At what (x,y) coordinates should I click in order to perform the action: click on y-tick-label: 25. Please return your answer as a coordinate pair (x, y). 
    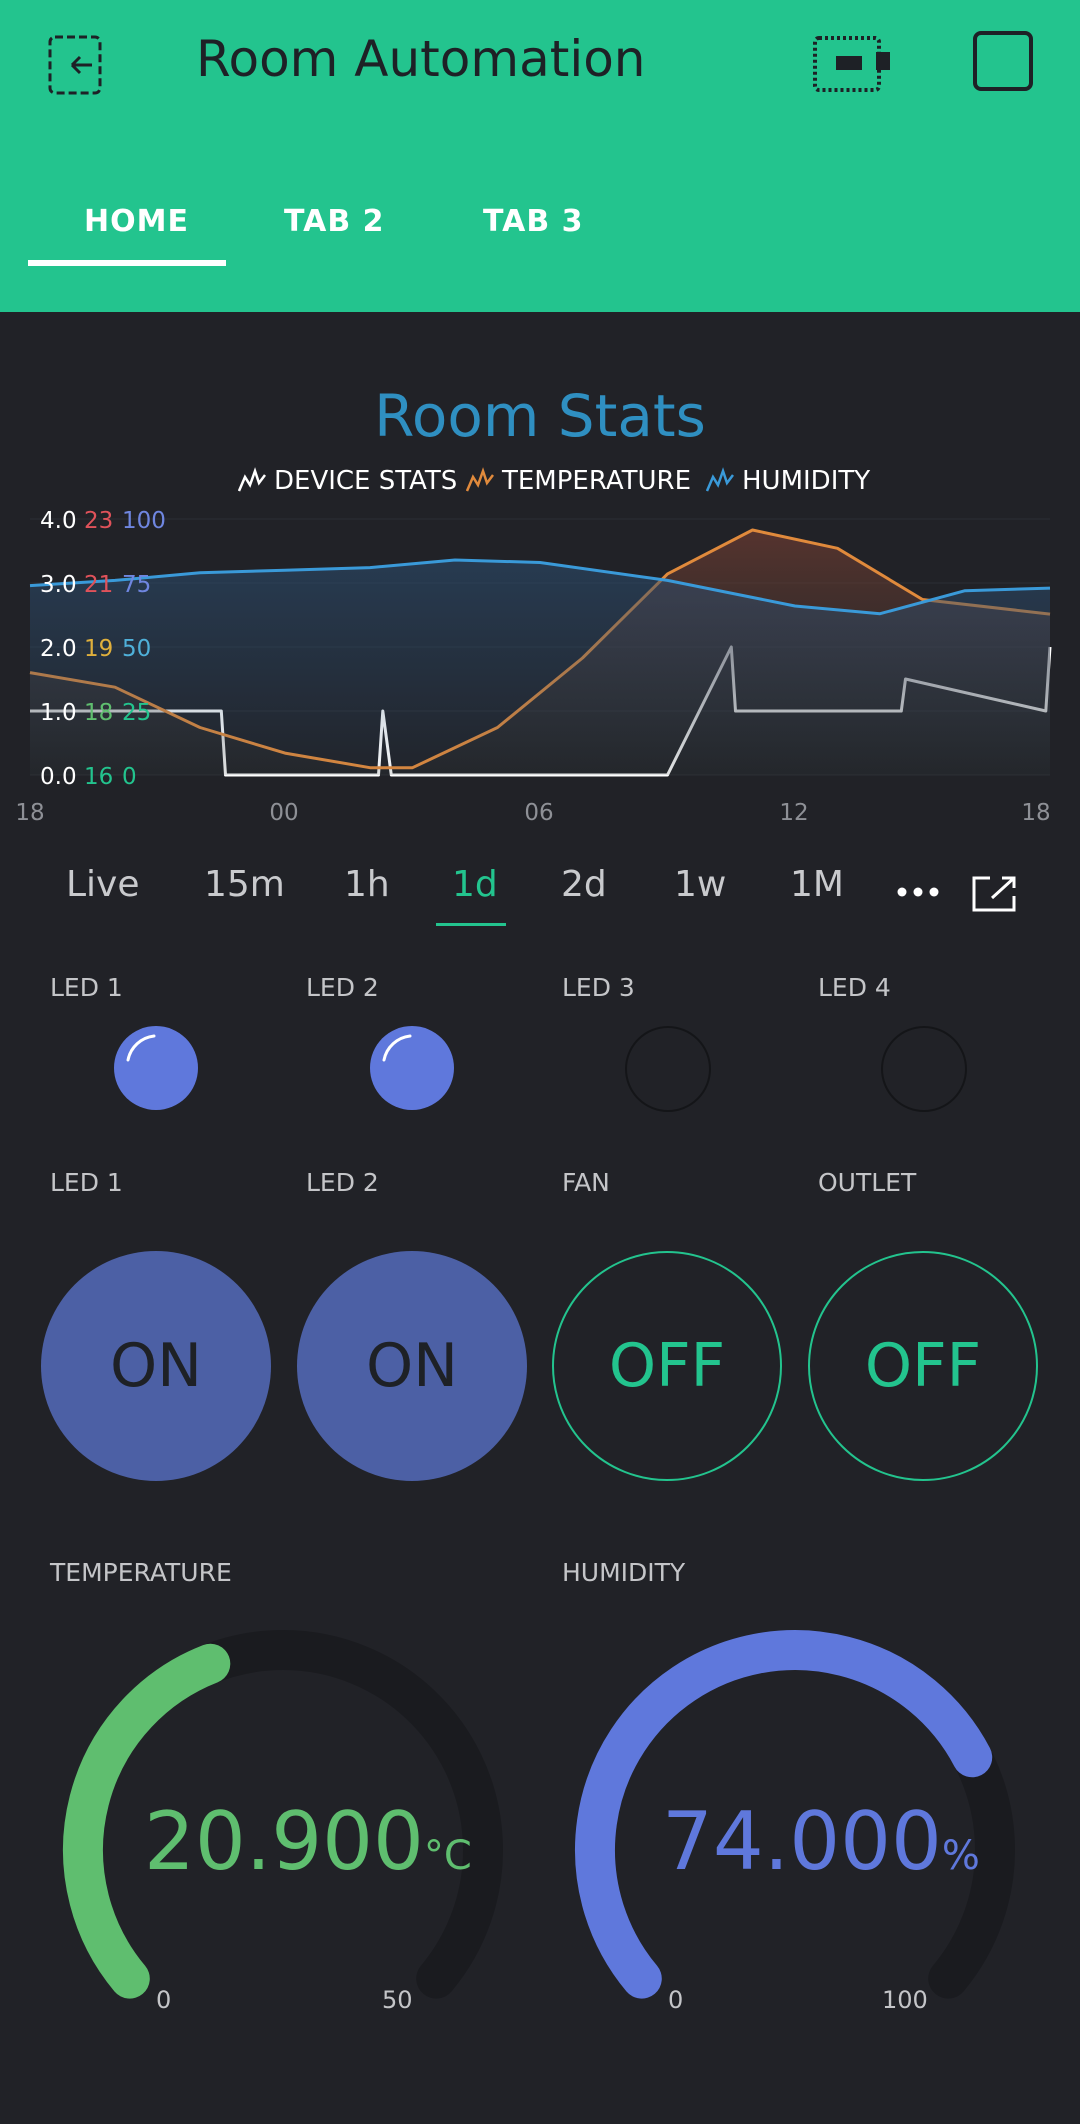
    Looking at the image, I should click on (136, 713).